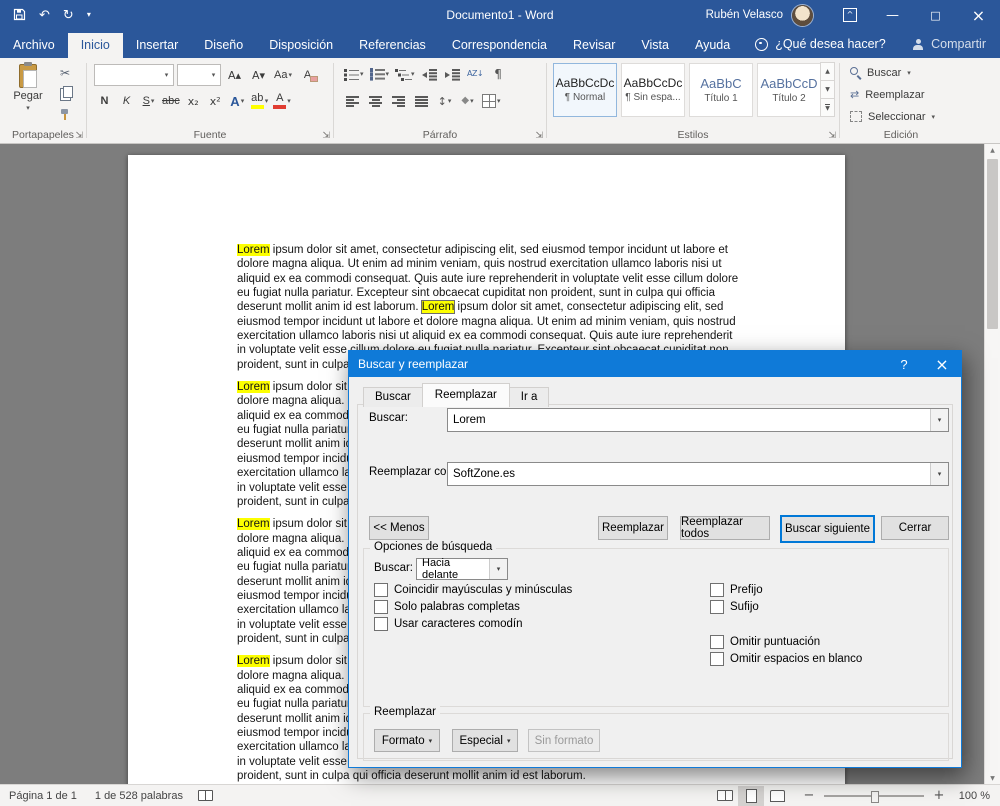  I want to click on paste-button: Pegar ▾, so click(28, 93).